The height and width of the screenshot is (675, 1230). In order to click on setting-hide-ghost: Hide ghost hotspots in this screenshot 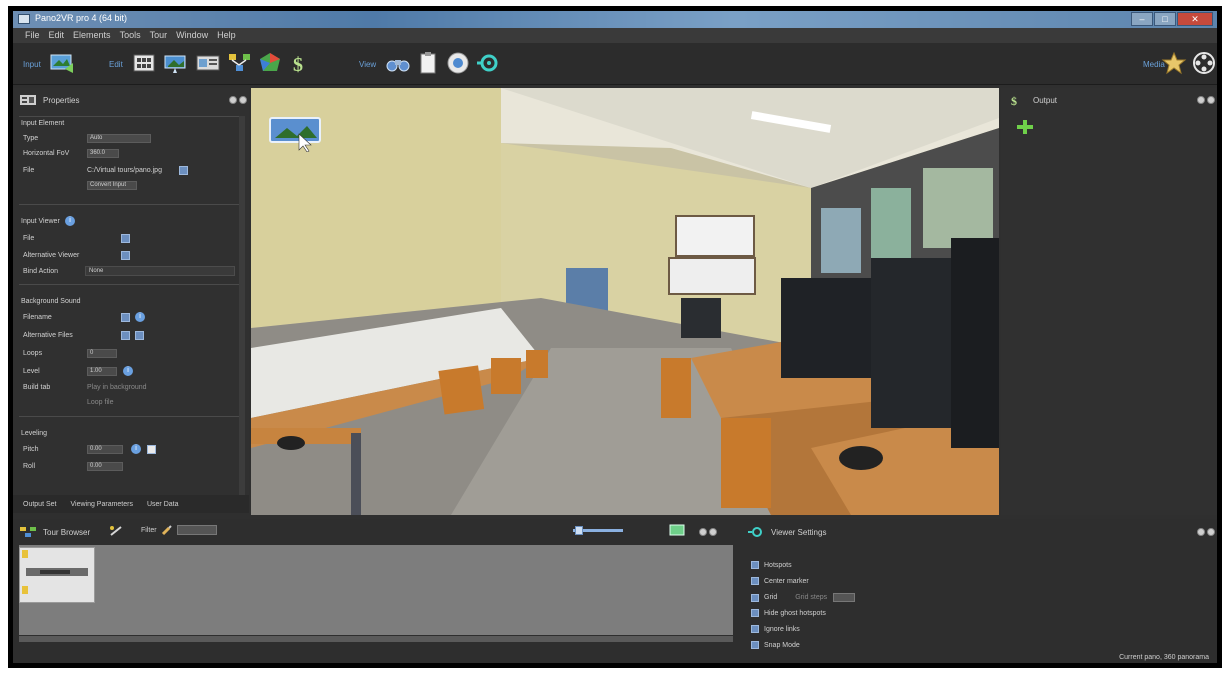, I will do `click(788, 613)`.